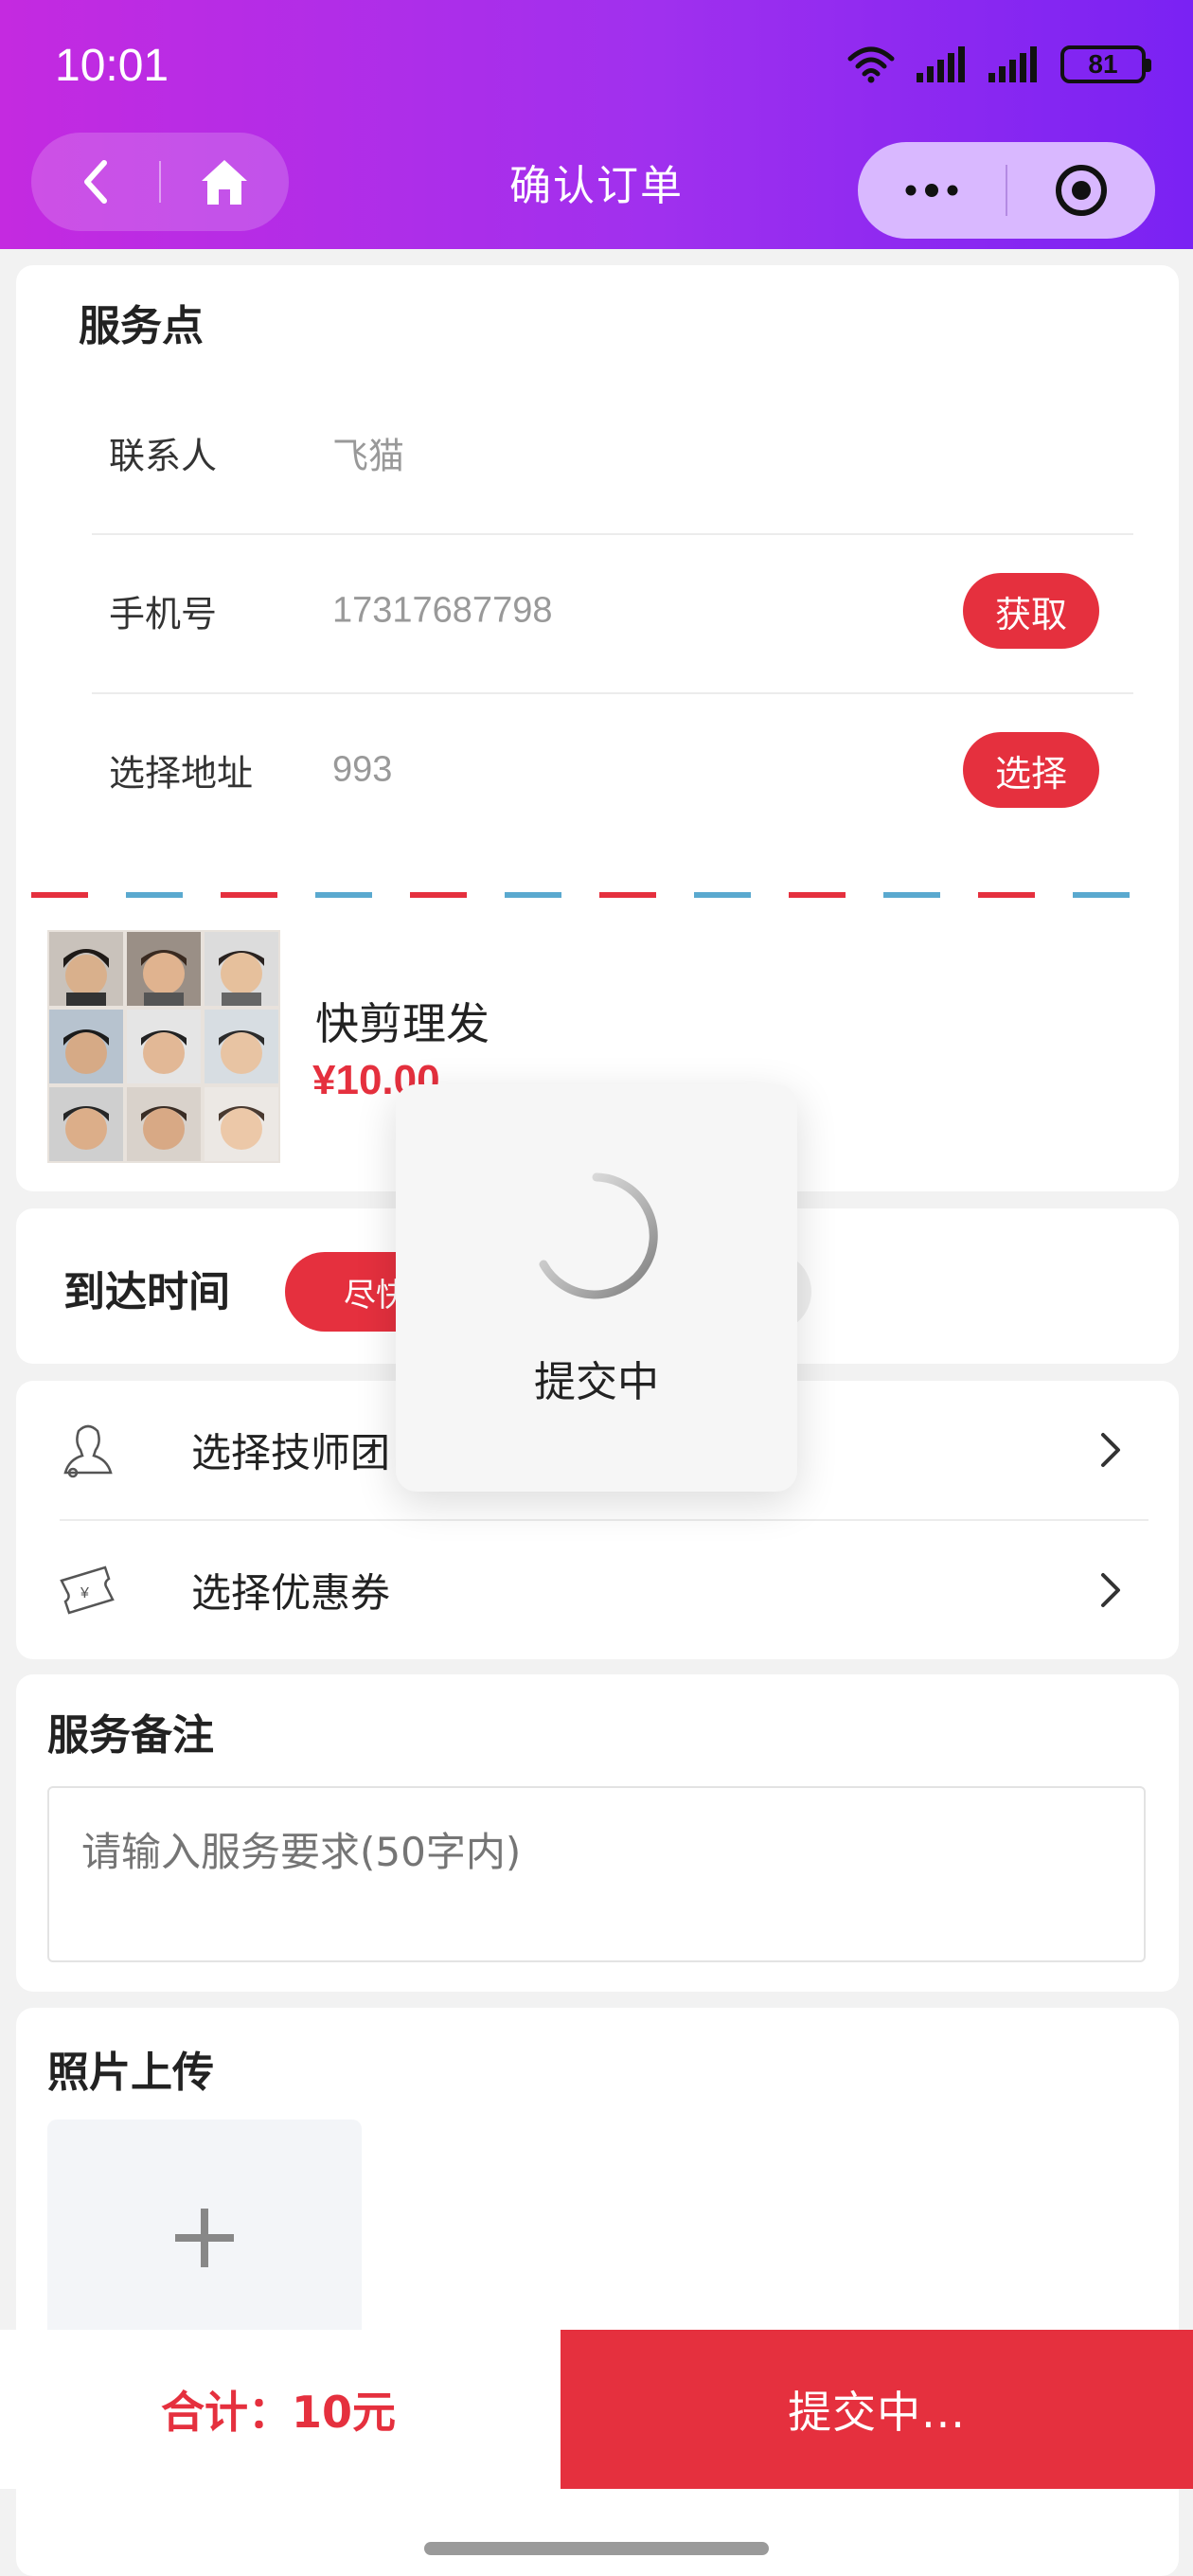 This screenshot has height=2576, width=1193. I want to click on remark-card: 服务备注, so click(597, 1833).